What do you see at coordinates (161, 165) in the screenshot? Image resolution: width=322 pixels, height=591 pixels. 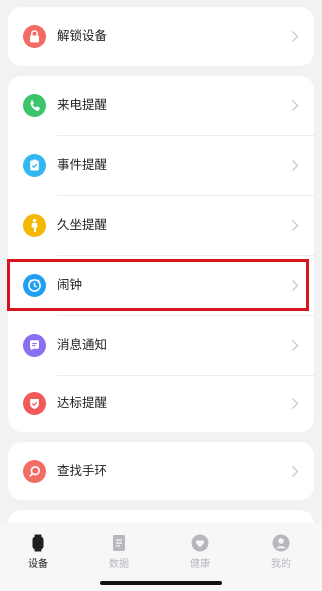 I see `menu-item-event-reminder: 事件提醒` at bounding box center [161, 165].